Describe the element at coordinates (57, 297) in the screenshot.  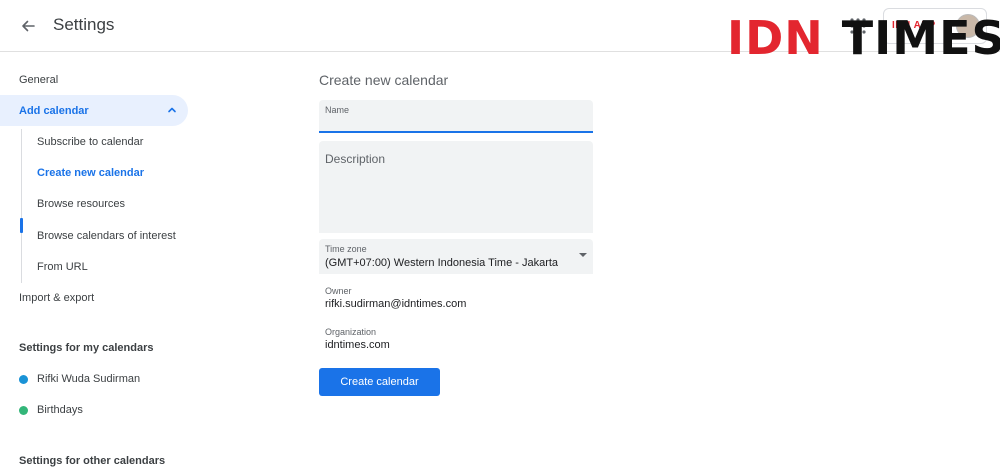
I see `sidebar-item-label: Import & export` at that location.